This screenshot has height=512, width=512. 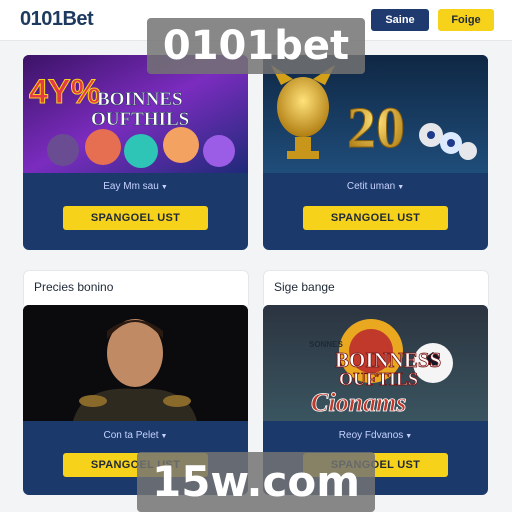 I want to click on hero-text: BOINNES, so click(x=140, y=99).